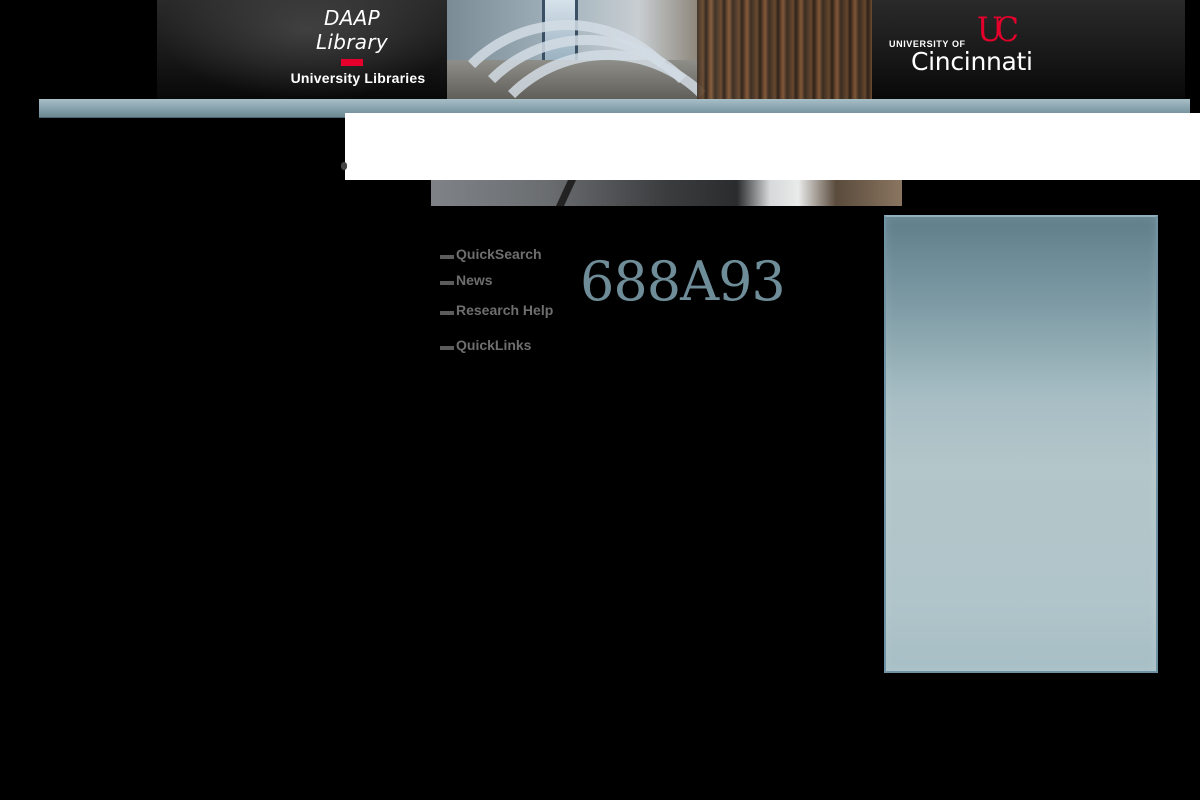 This screenshot has height=800, width=1200. What do you see at coordinates (505, 310) in the screenshot?
I see `nav-item-label: Research Help` at bounding box center [505, 310].